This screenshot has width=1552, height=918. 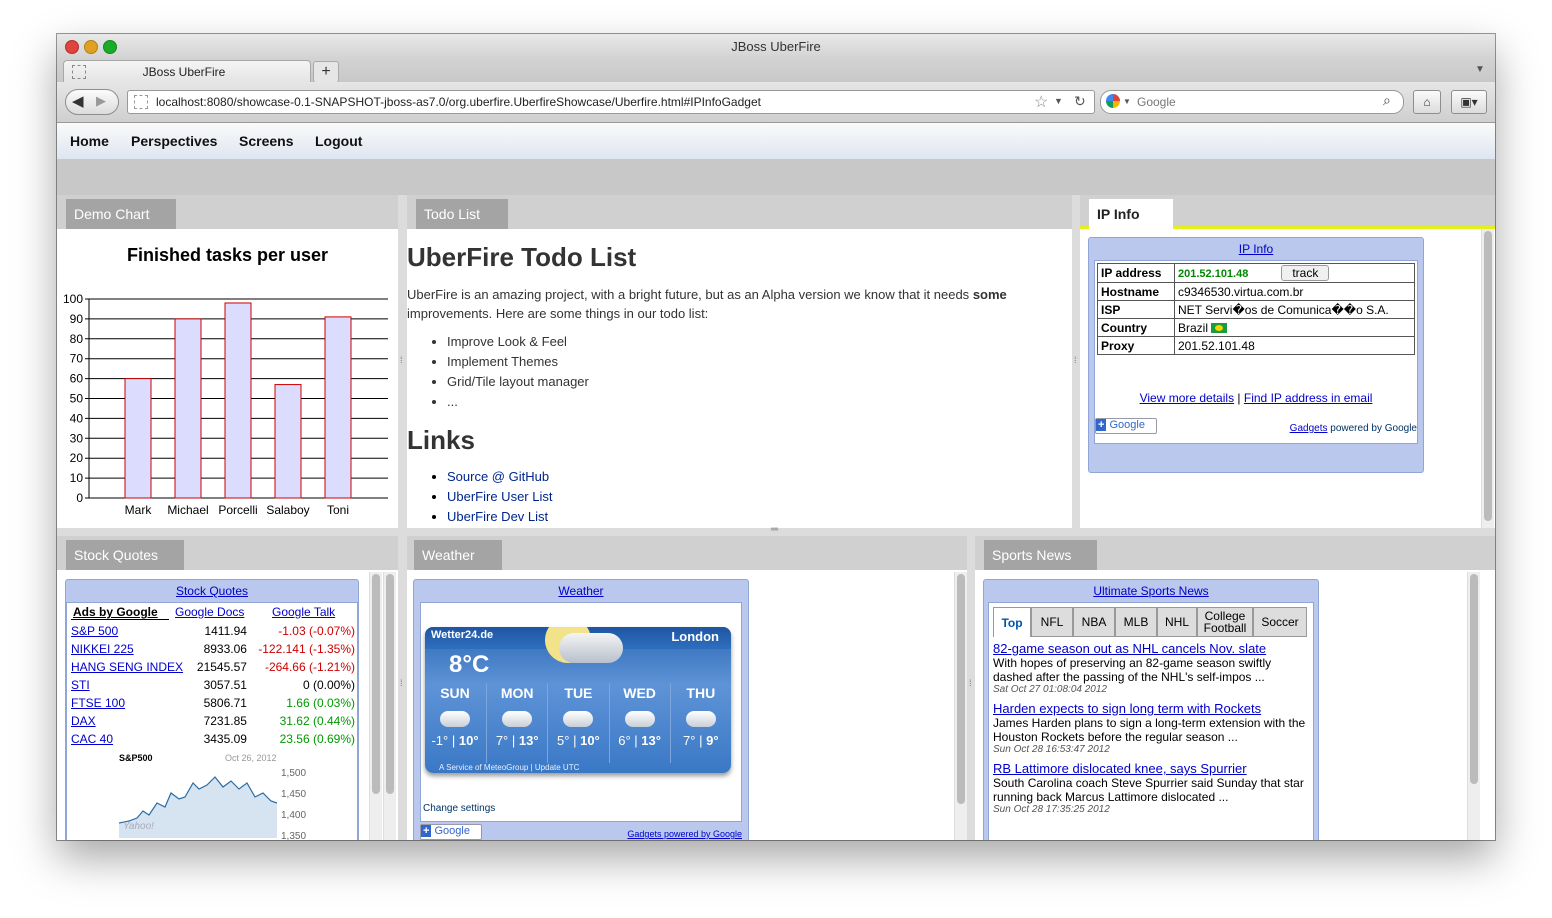 I want to click on gadget-title-link: Ultimate Sports News, so click(x=1151, y=591).